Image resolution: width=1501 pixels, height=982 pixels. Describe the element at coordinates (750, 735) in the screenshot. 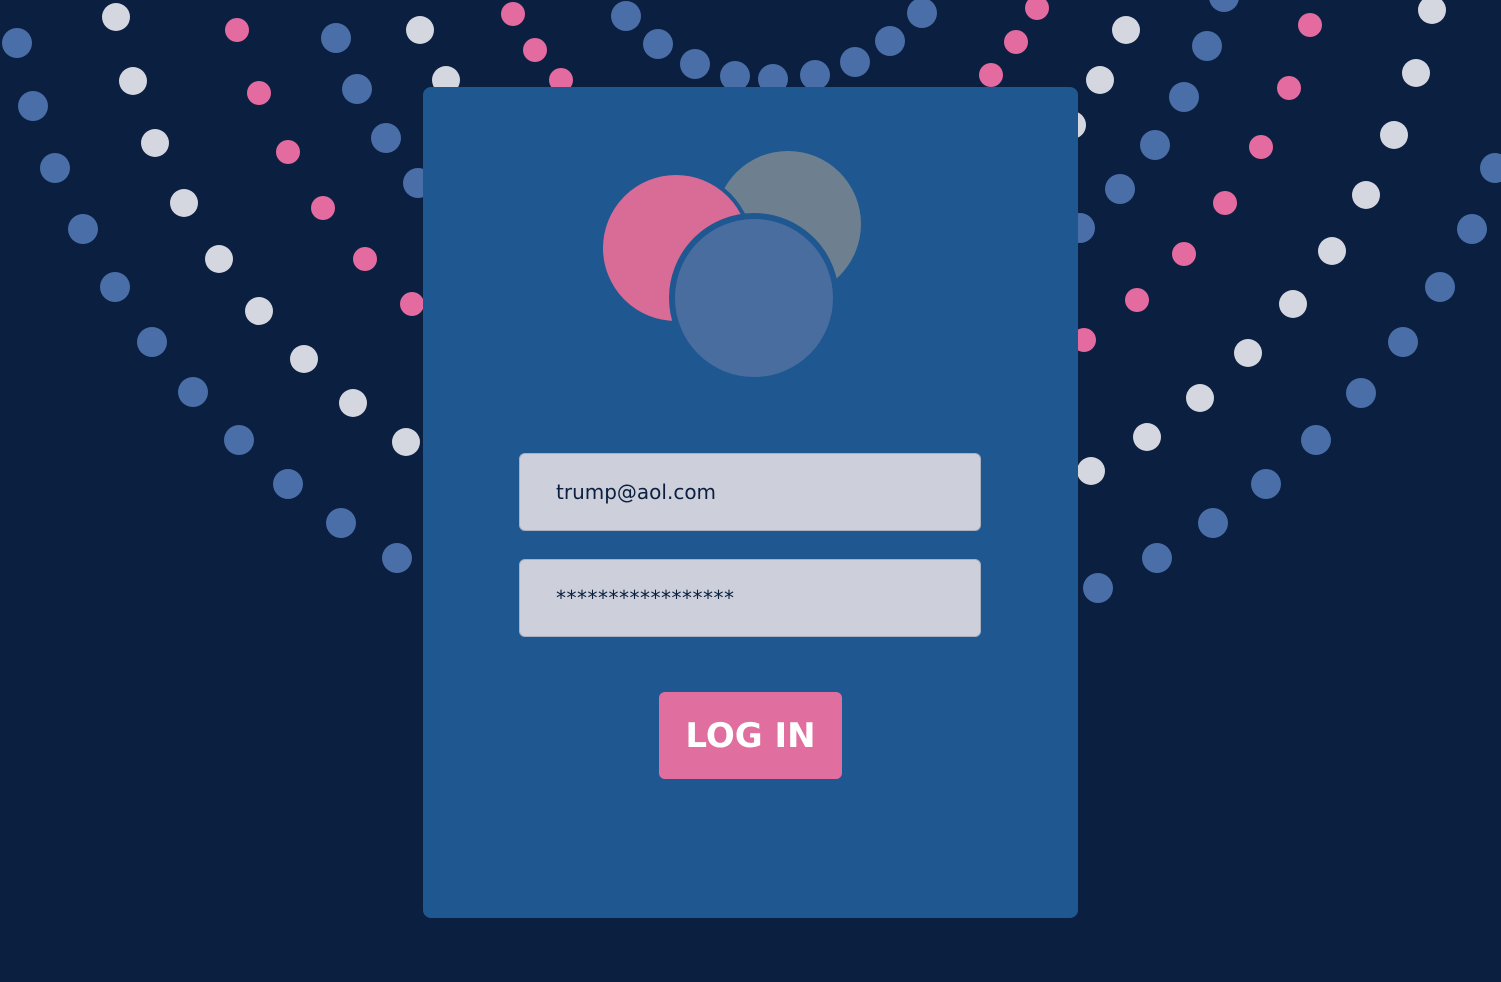

I see `login-button: LOG IN` at that location.